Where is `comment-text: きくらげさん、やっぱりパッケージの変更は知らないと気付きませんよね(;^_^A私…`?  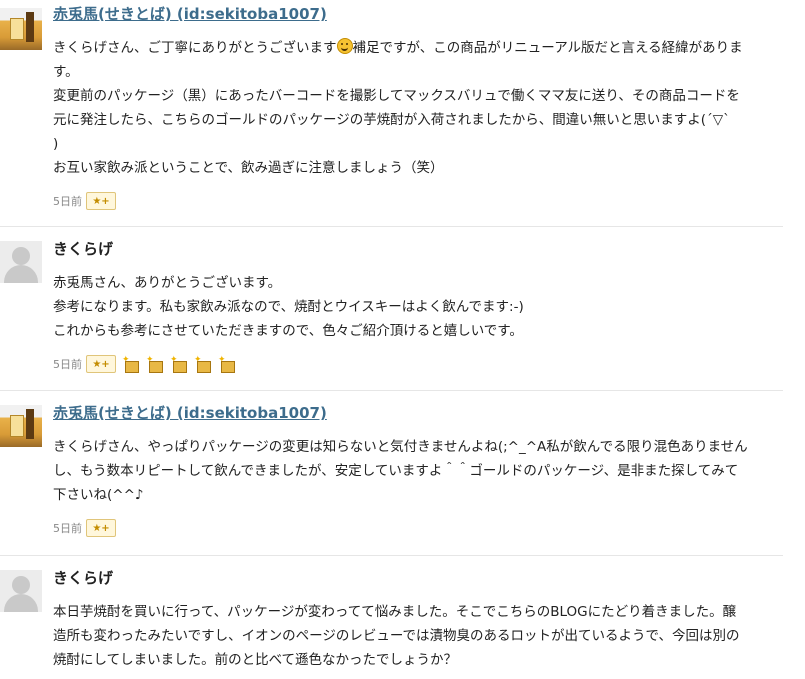 comment-text: きくらげさん、やっぱりパッケージの変更は知らないと気付きませんよね(;^_^A私… is located at coordinates (400, 471).